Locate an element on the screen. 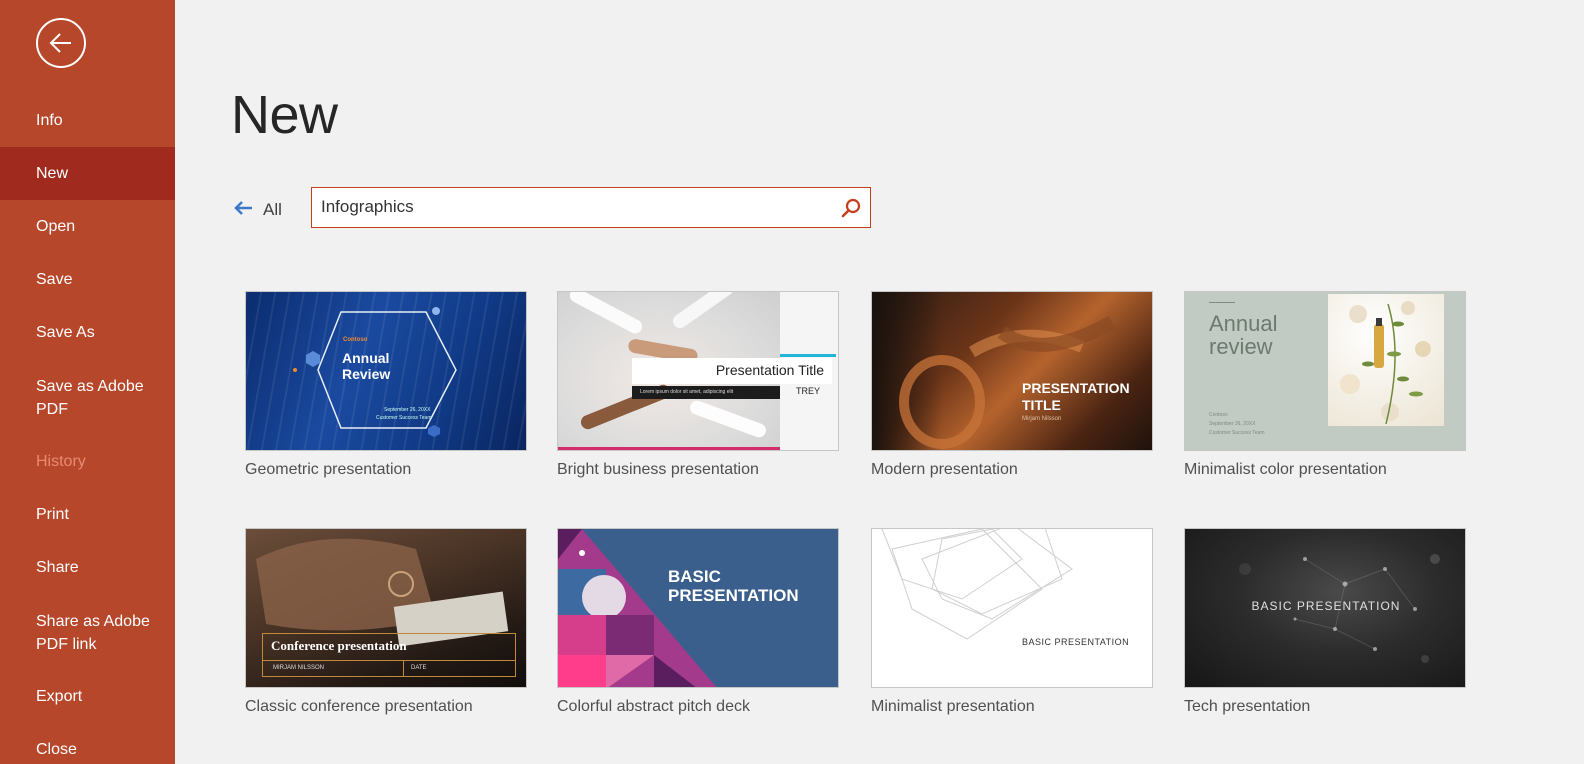 Image resolution: width=1584 pixels, height=764 pixels. template-label: Modern presentation is located at coordinates (944, 469).